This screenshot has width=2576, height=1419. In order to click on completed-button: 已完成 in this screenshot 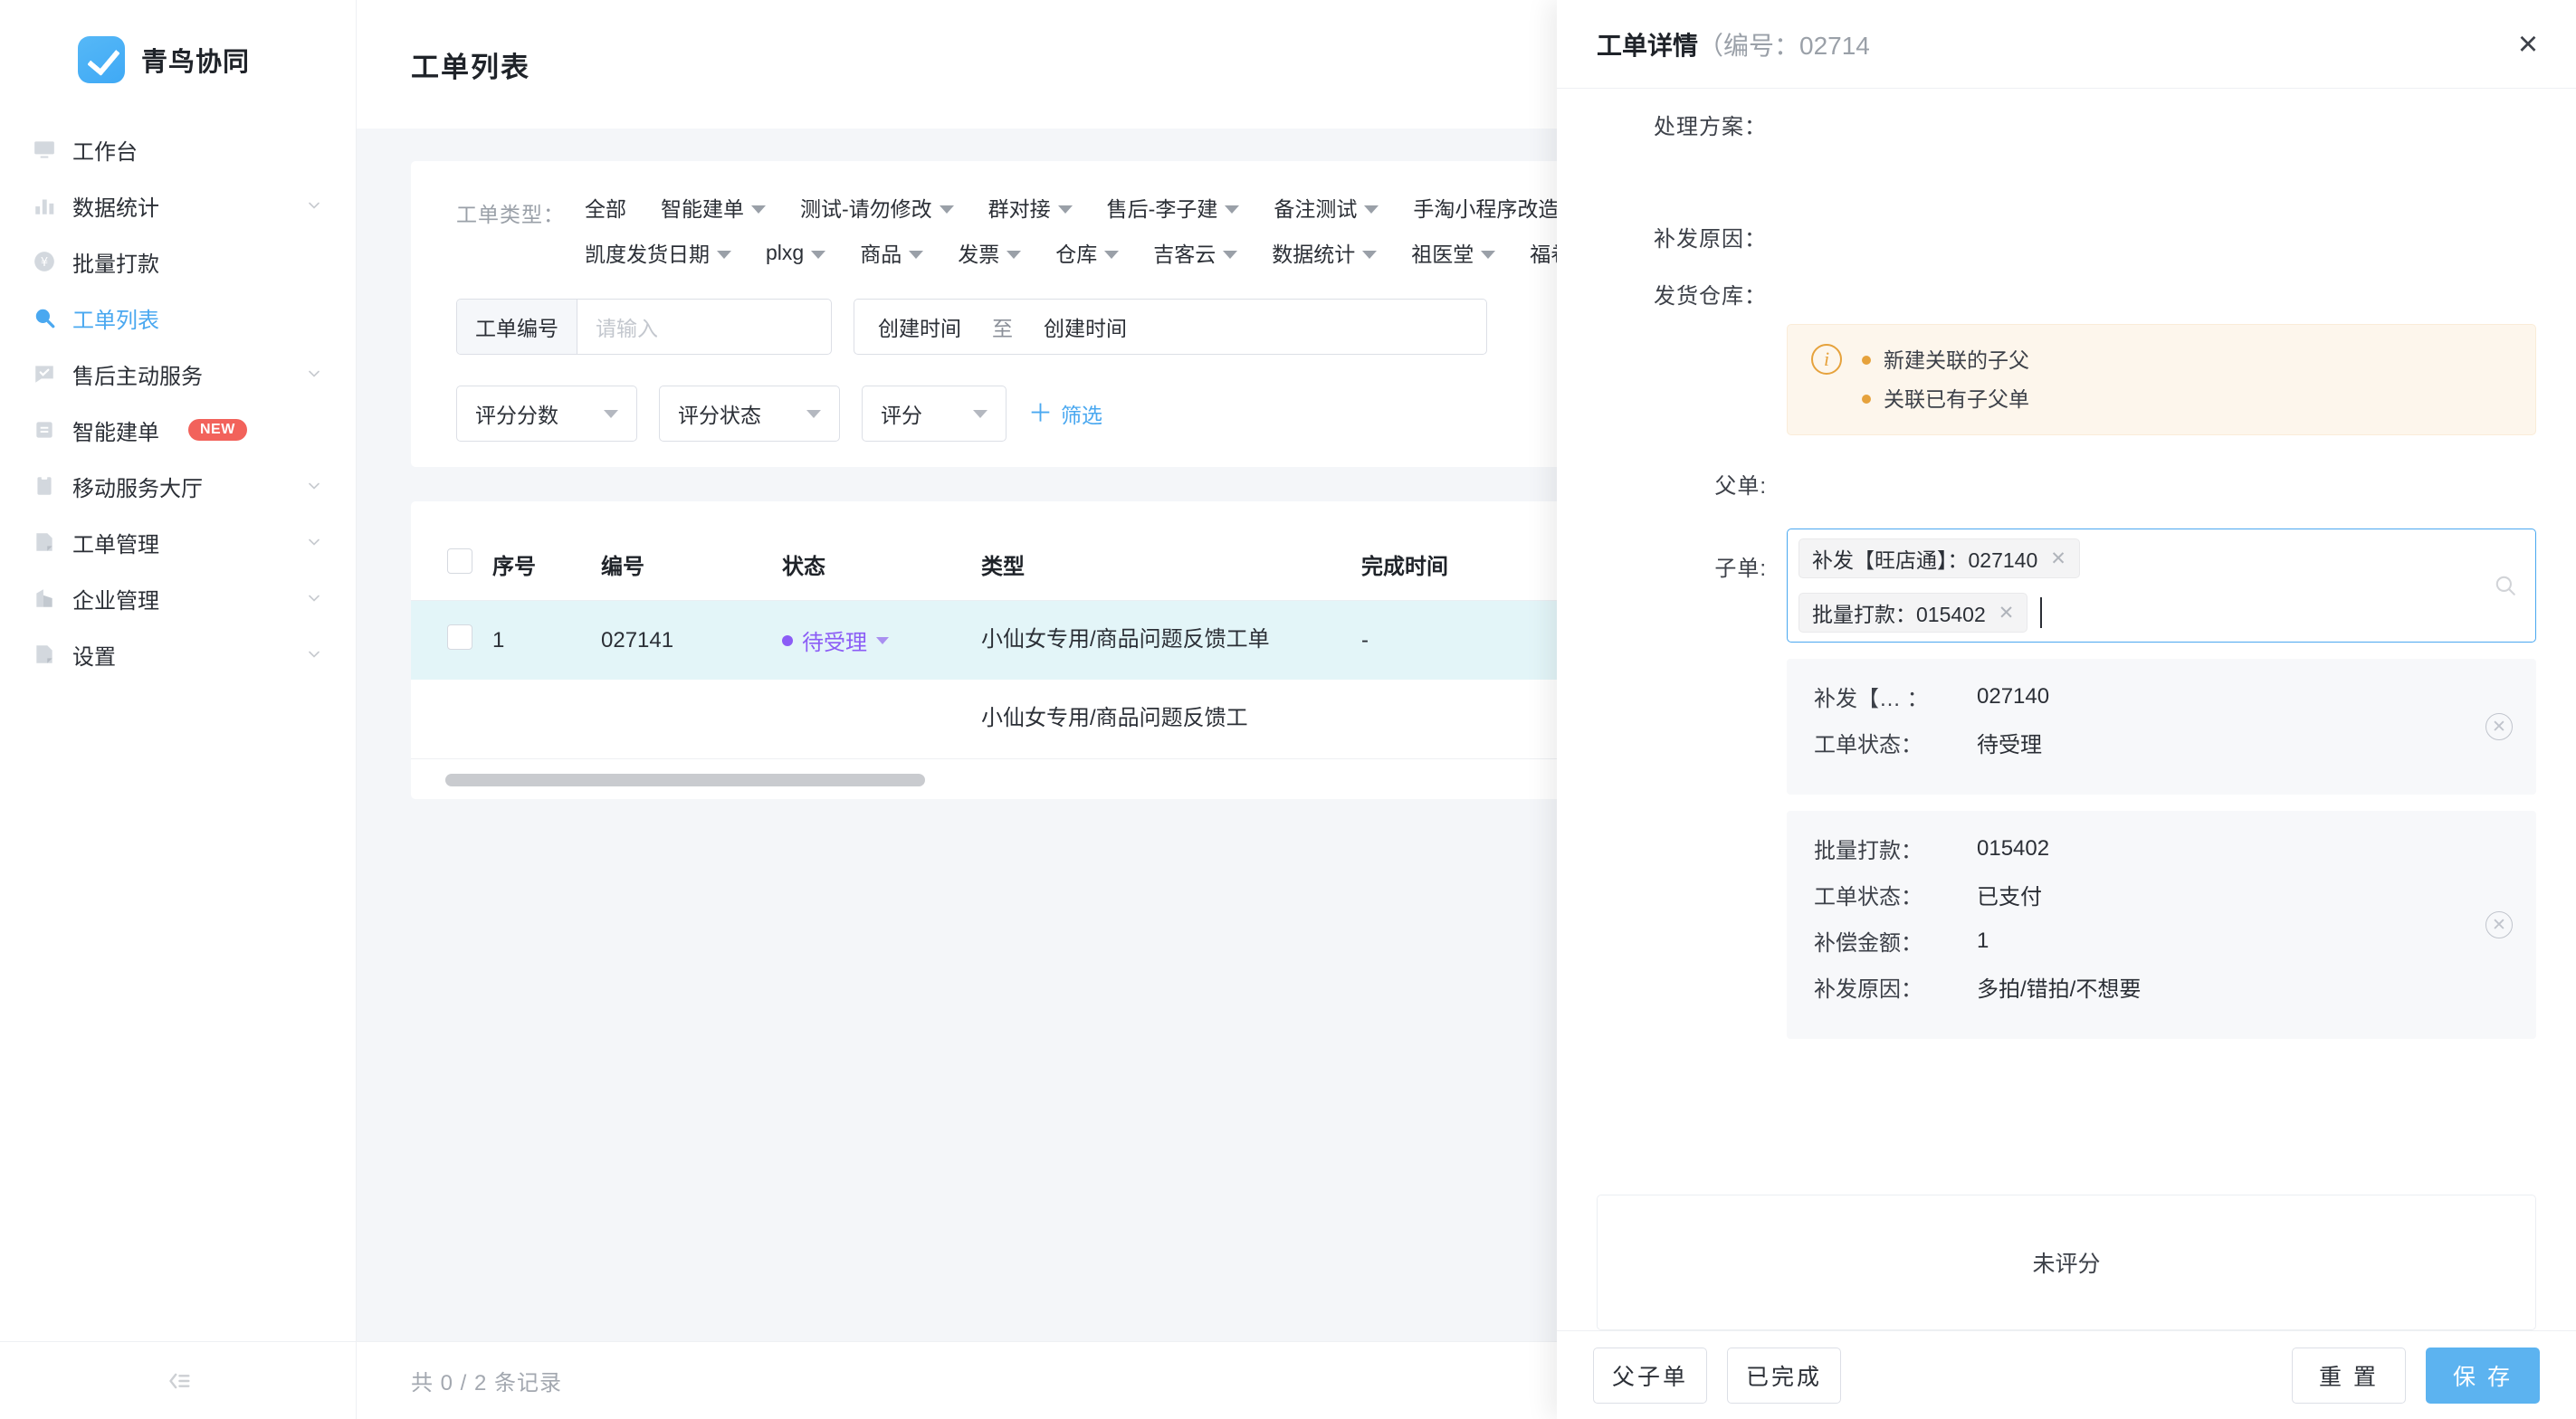, I will do `click(1784, 1375)`.